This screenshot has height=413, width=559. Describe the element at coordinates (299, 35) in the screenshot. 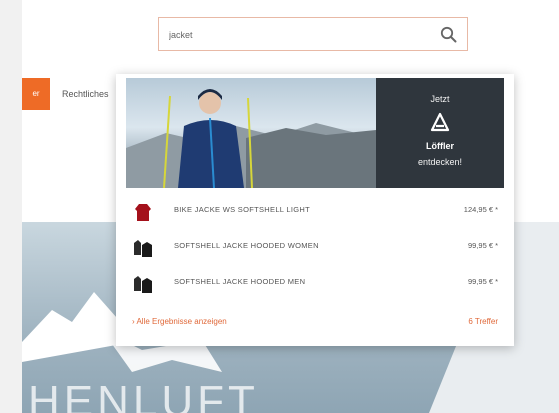

I see `search-input` at that location.